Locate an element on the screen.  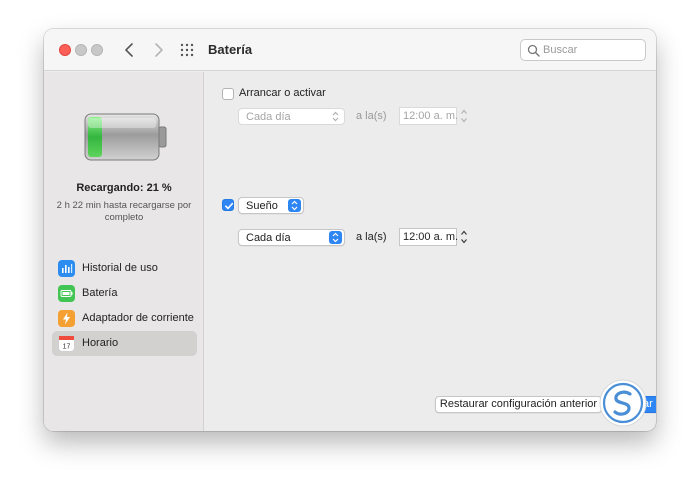
search-input is located at coordinates (592, 50).